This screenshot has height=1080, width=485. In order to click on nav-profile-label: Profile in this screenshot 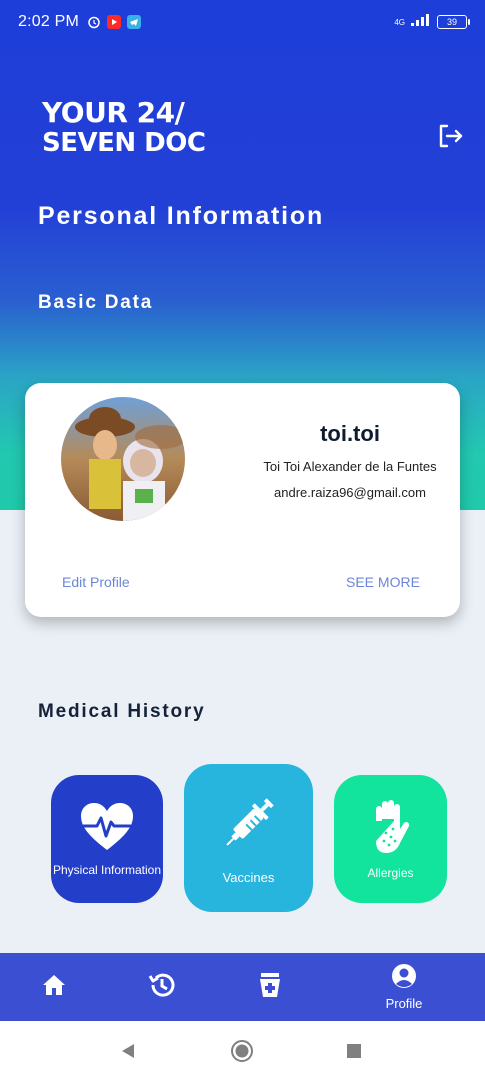, I will do `click(404, 1003)`.